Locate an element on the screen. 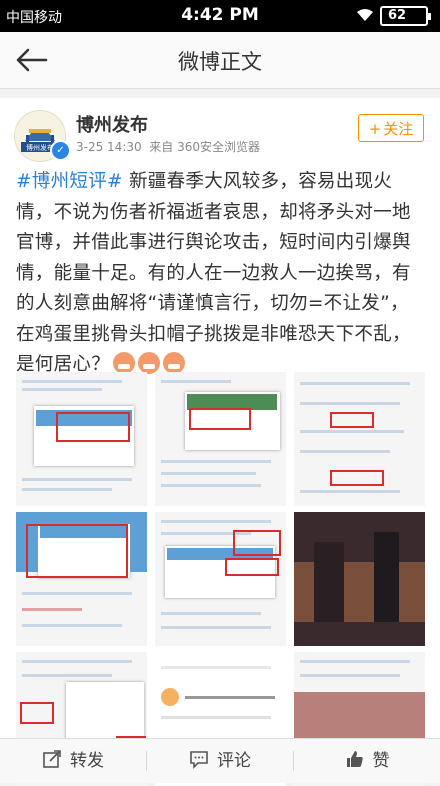 The image size is (440, 786). follow-button: + 关注 is located at coordinates (391, 128).